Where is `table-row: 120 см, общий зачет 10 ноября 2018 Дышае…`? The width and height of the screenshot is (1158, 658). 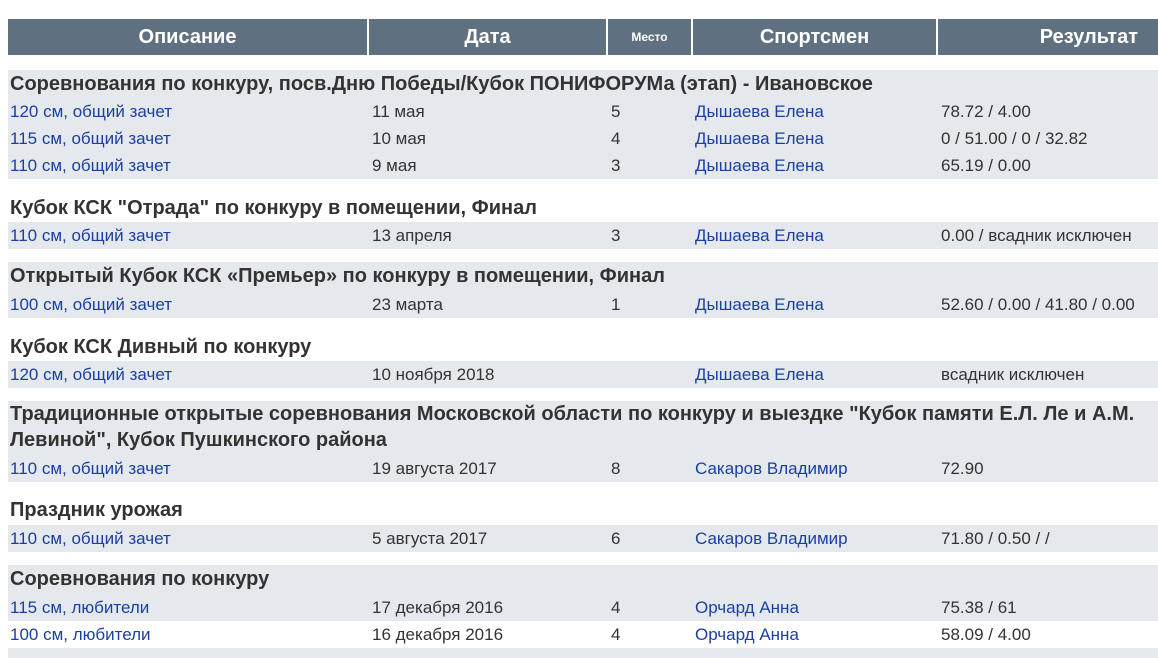
table-row: 120 см, общий зачет 10 ноября 2018 Дышае… is located at coordinates (583, 374).